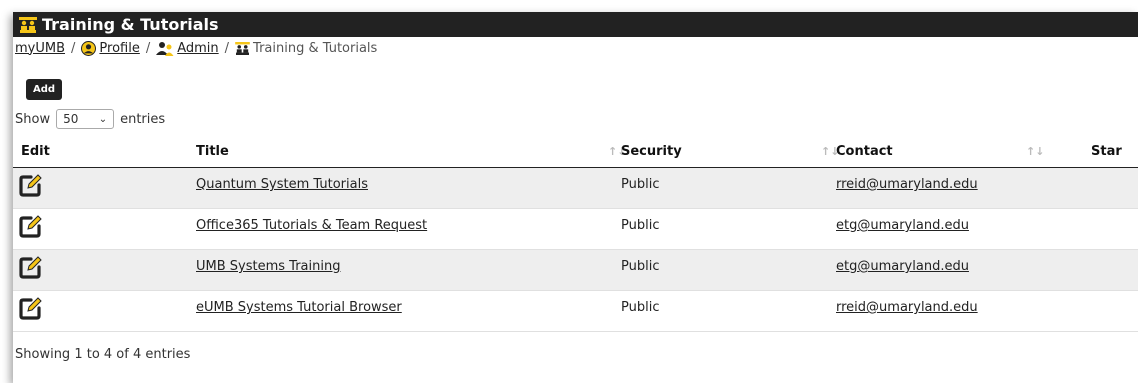 Image resolution: width=1138 pixels, height=383 pixels. Describe the element at coordinates (963, 151) in the screenshot. I see `column-header-contact: Contact ↑↓` at that location.